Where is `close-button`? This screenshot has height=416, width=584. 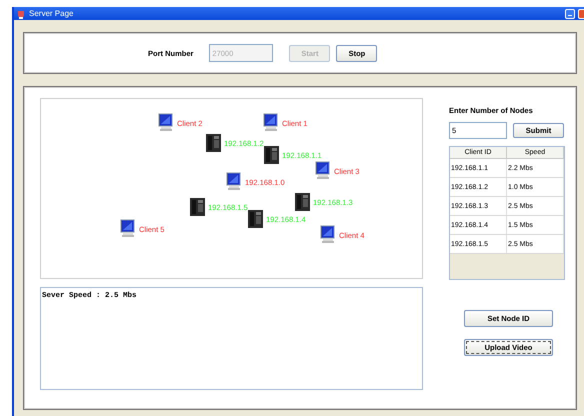
close-button is located at coordinates (581, 13).